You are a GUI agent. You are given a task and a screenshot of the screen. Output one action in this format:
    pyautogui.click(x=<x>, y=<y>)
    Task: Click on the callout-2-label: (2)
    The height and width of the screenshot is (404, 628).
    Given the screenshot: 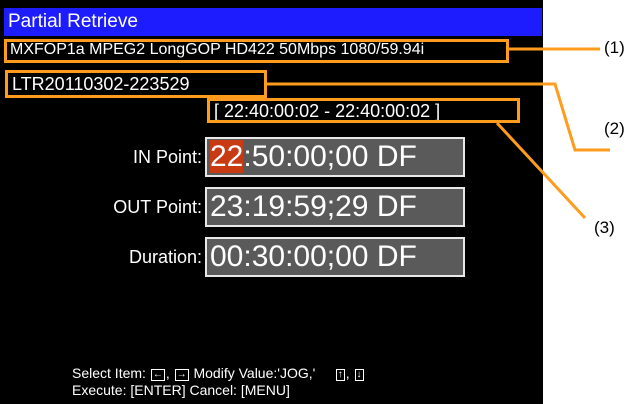 What is the action you would take?
    pyautogui.click(x=614, y=128)
    